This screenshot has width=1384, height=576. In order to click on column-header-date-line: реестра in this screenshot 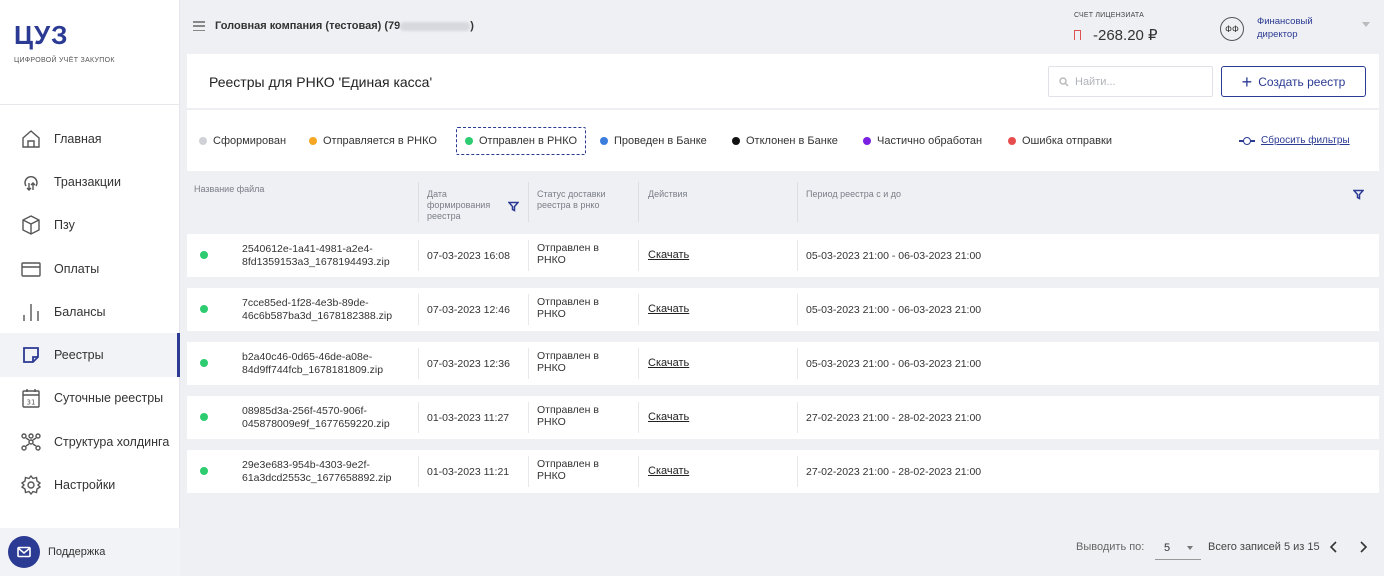, I will do `click(444, 216)`.